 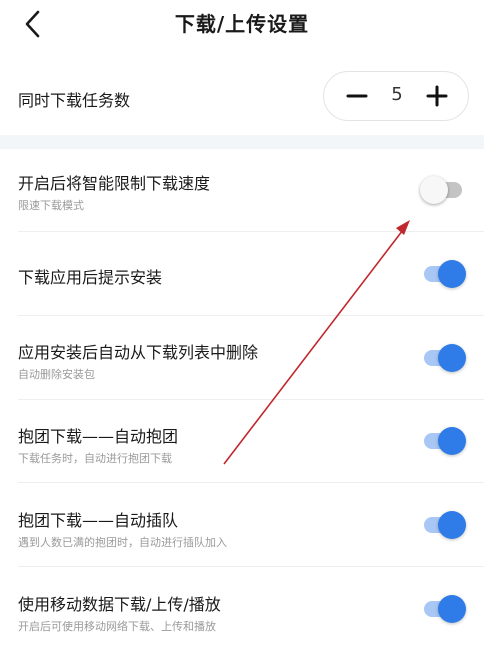 What do you see at coordinates (90, 277) in the screenshot?
I see `setting-label: 下载应用后提示安装` at bounding box center [90, 277].